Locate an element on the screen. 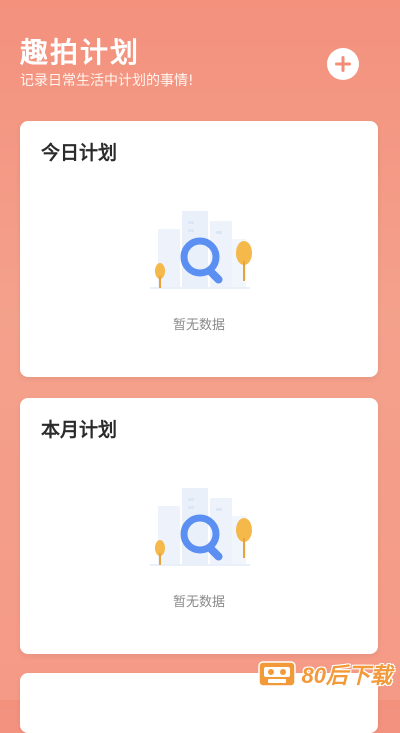 The image size is (400, 733). add-plan-button is located at coordinates (343, 64).